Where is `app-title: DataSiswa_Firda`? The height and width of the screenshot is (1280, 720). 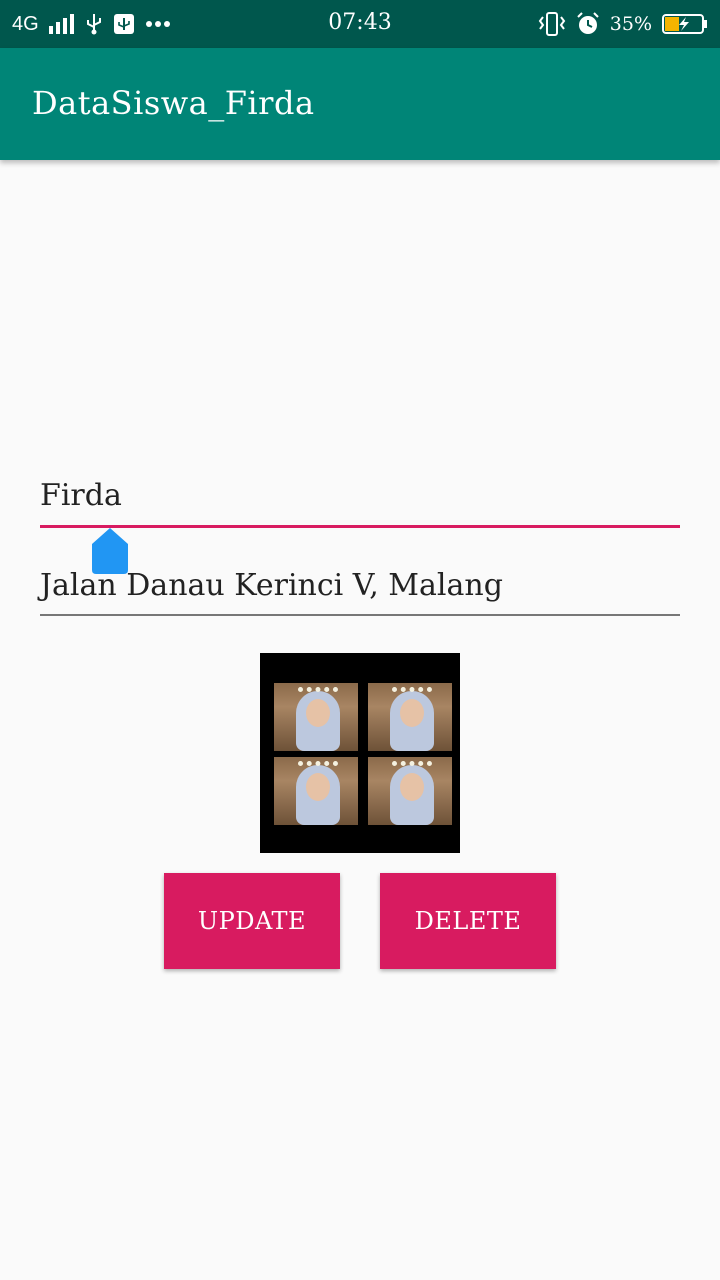
app-title: DataSiswa_Firda is located at coordinates (173, 103).